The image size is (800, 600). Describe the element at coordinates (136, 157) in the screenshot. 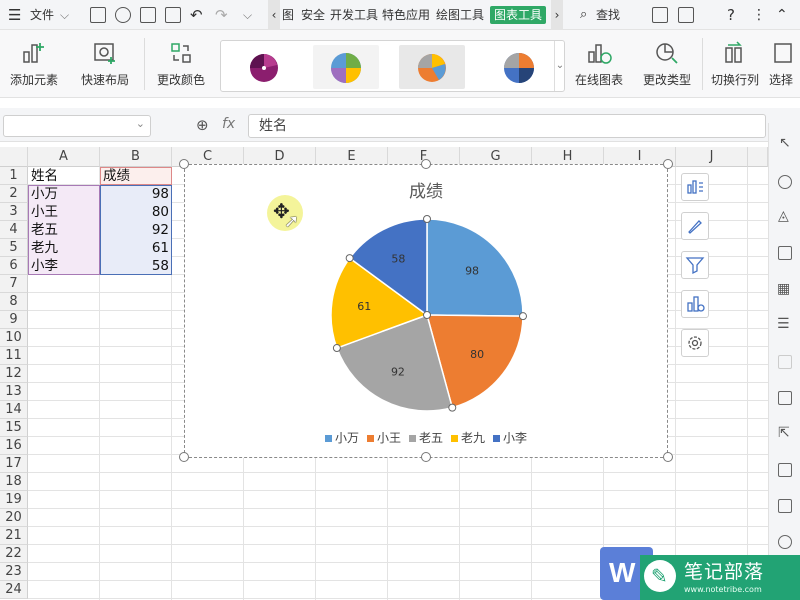

I see `col-header-b: B` at that location.